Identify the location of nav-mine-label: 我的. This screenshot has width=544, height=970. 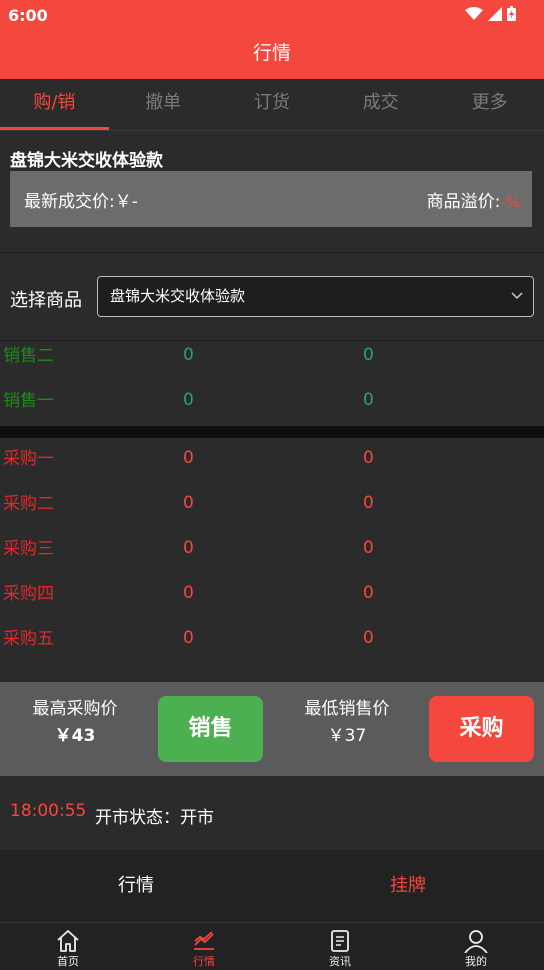
(476, 961).